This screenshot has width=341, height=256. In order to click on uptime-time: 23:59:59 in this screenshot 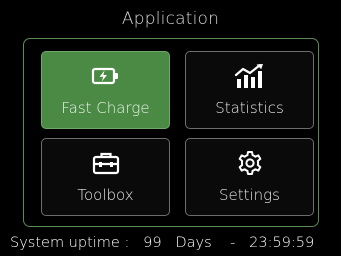, I will do `click(282, 243)`.